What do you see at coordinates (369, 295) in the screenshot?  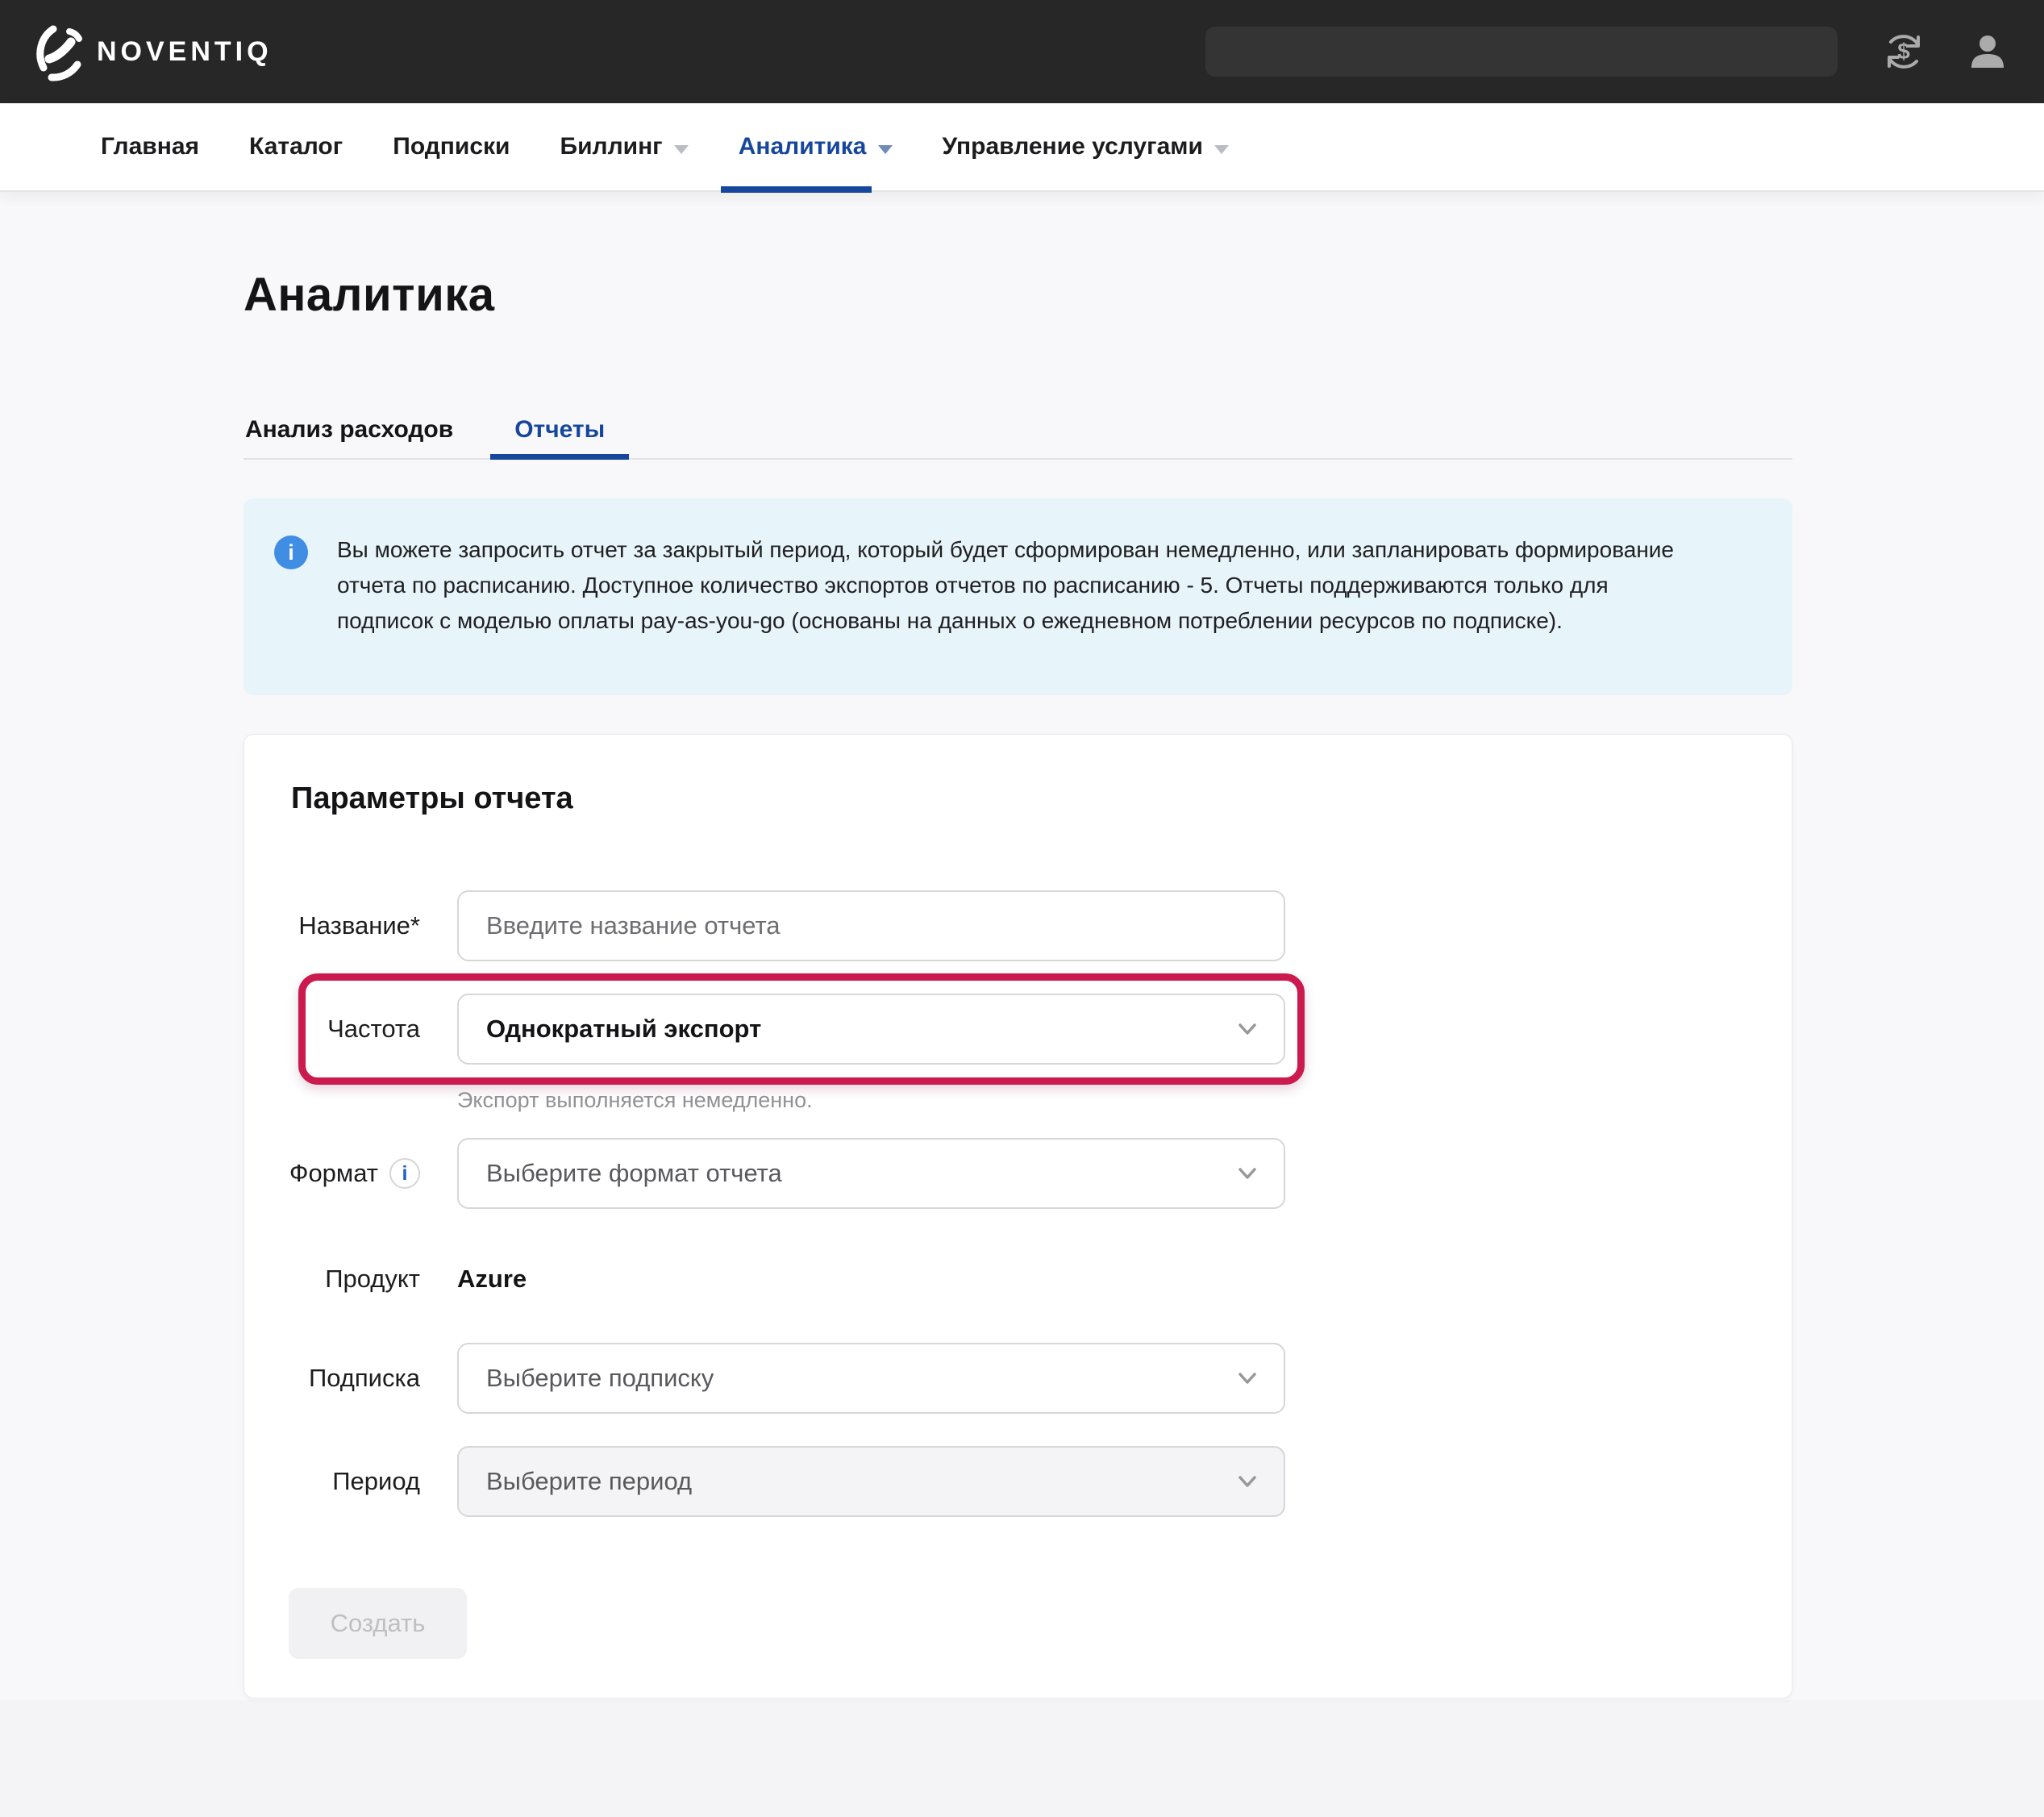 I see `page-title: Аналитика` at bounding box center [369, 295].